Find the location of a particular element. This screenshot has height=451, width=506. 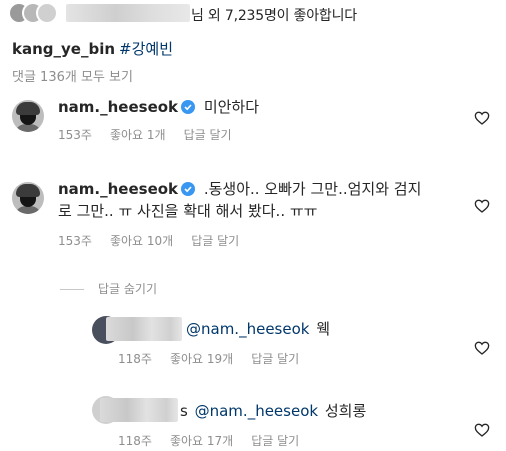

comment-text-line2: 로 그만.. ㅠ 사진을 확대 해서 봤다.. ㅠㅠ is located at coordinates (188, 211).